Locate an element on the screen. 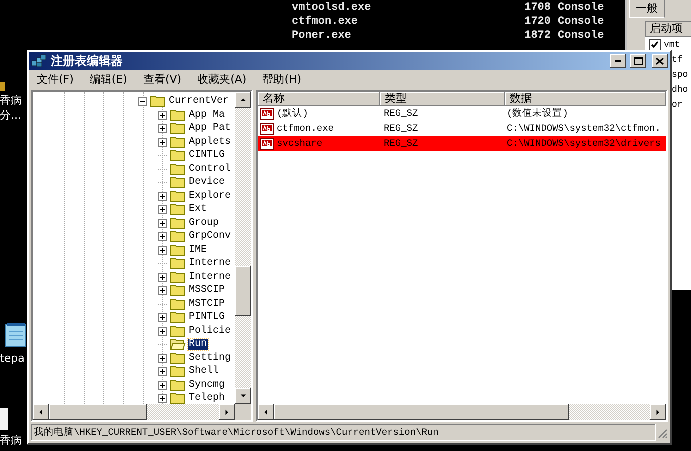  scroll-down-button is located at coordinates (243, 396).